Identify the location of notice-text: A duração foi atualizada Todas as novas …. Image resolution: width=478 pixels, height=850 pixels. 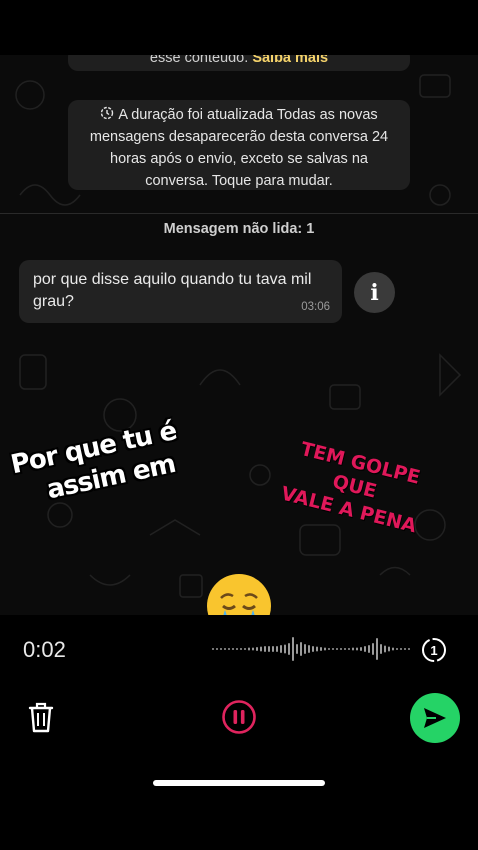
(239, 148).